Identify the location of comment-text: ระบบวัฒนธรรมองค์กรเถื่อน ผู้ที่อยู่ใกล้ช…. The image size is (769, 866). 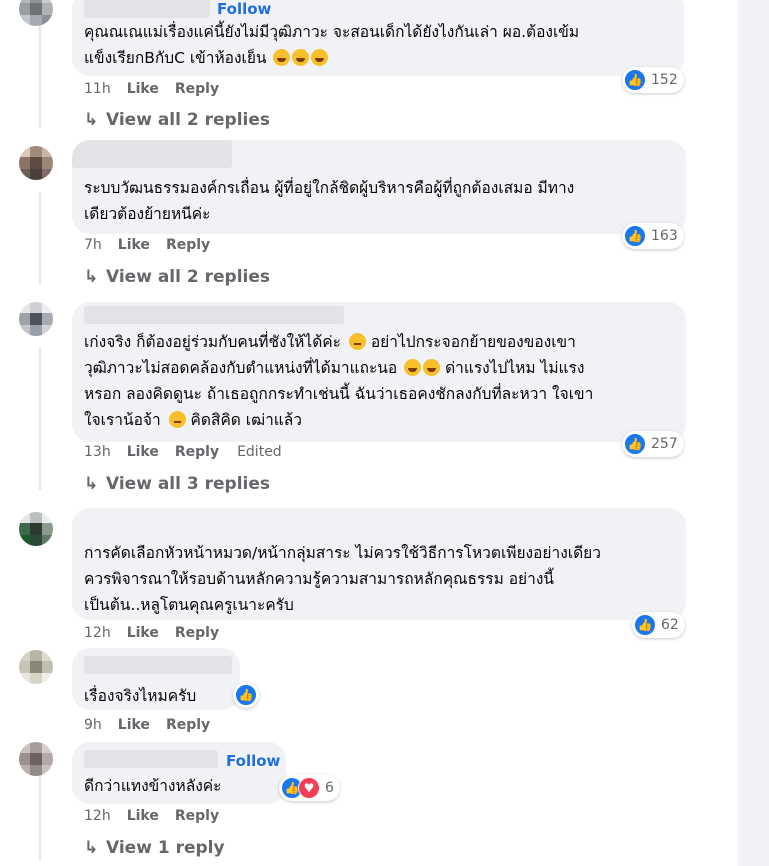
(329, 188).